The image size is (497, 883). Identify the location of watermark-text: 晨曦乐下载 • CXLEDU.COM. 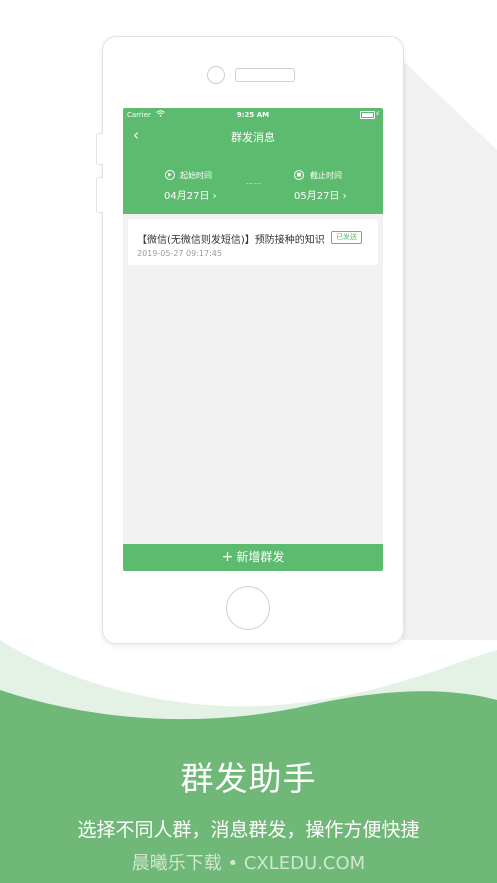
(248, 863).